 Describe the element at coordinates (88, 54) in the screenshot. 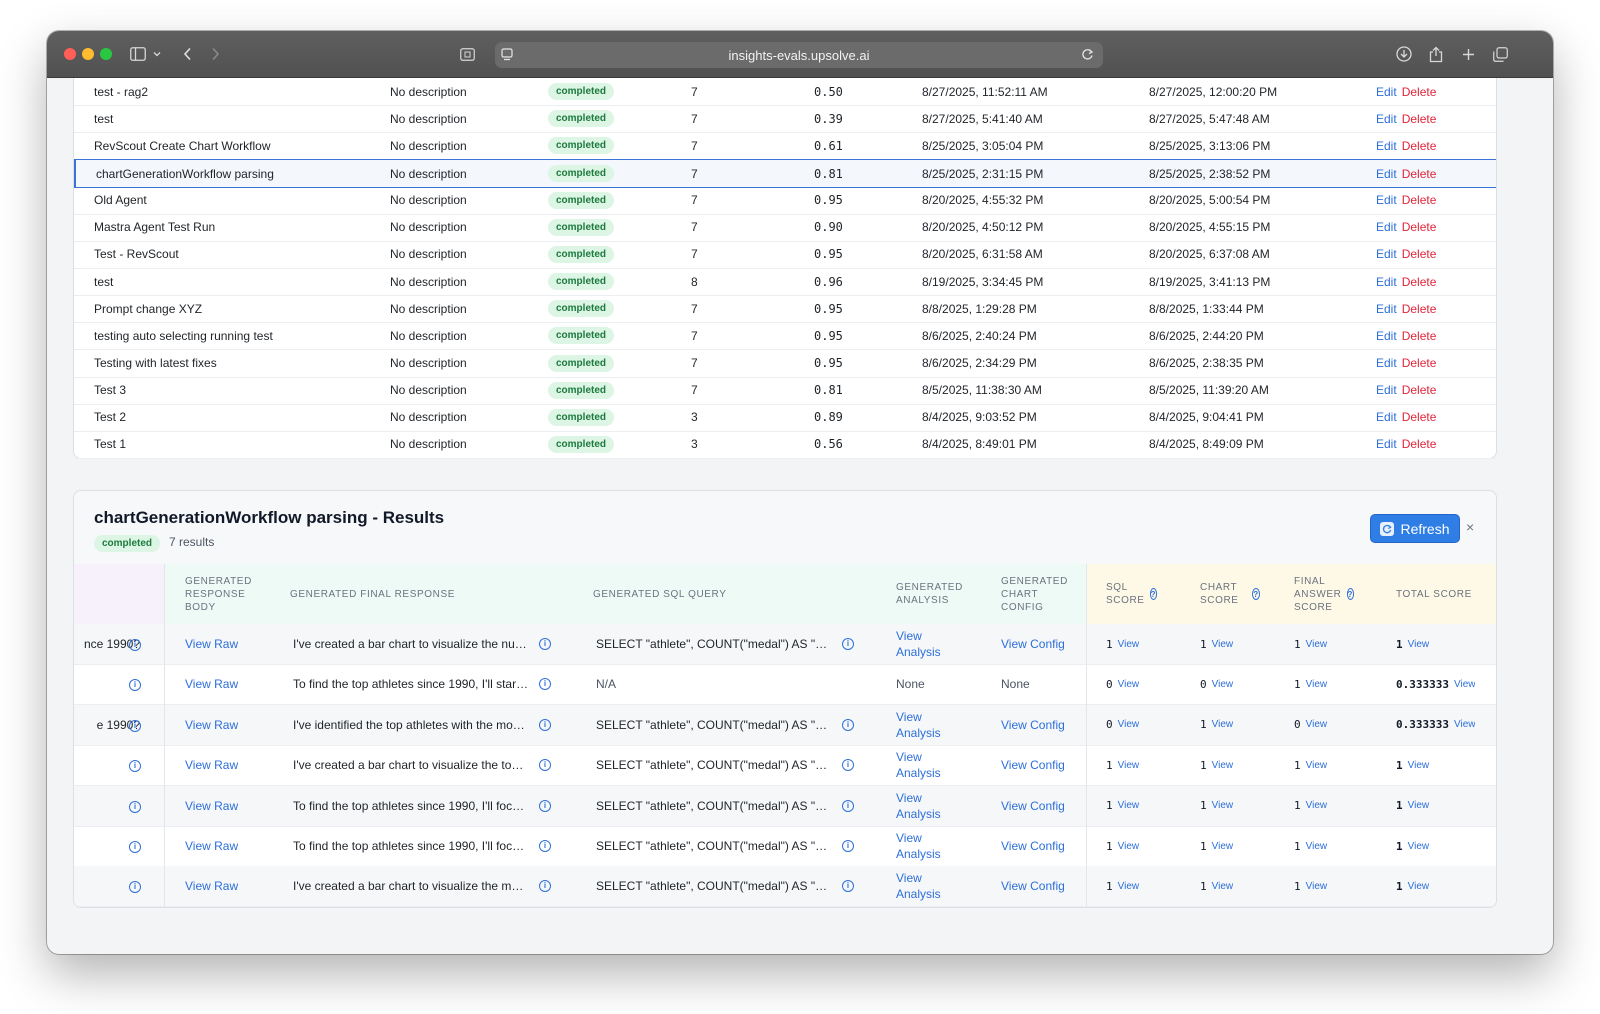

I see `minimize-window-button` at that location.